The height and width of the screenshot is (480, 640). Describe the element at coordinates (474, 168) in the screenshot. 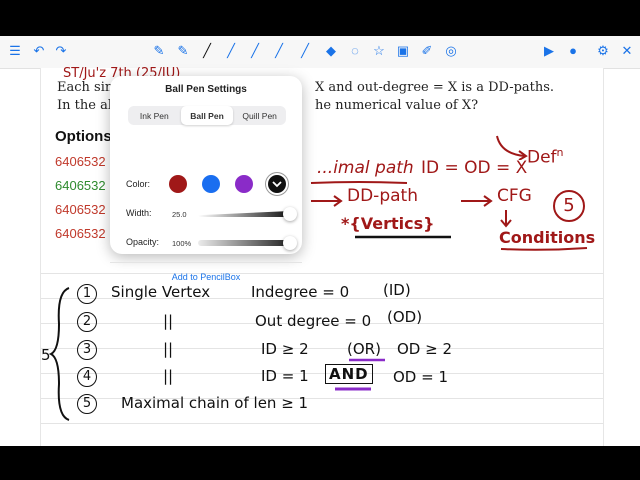

I see `annot-id-od: ID = OD = X` at that location.